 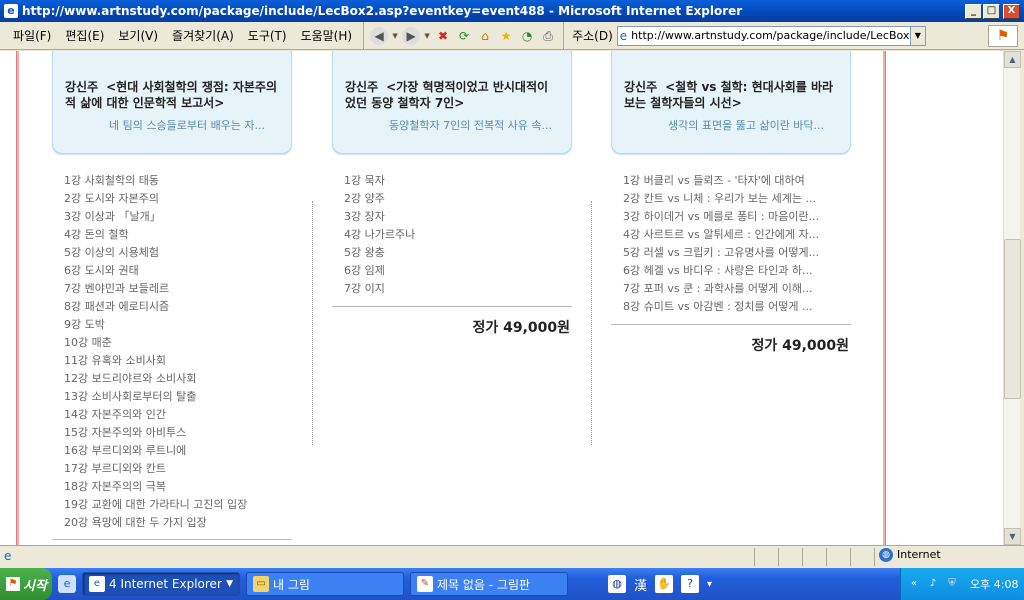 What do you see at coordinates (178, 451) in the screenshot?
I see `lesson-item: 16강 부르디외와 루트니에` at bounding box center [178, 451].